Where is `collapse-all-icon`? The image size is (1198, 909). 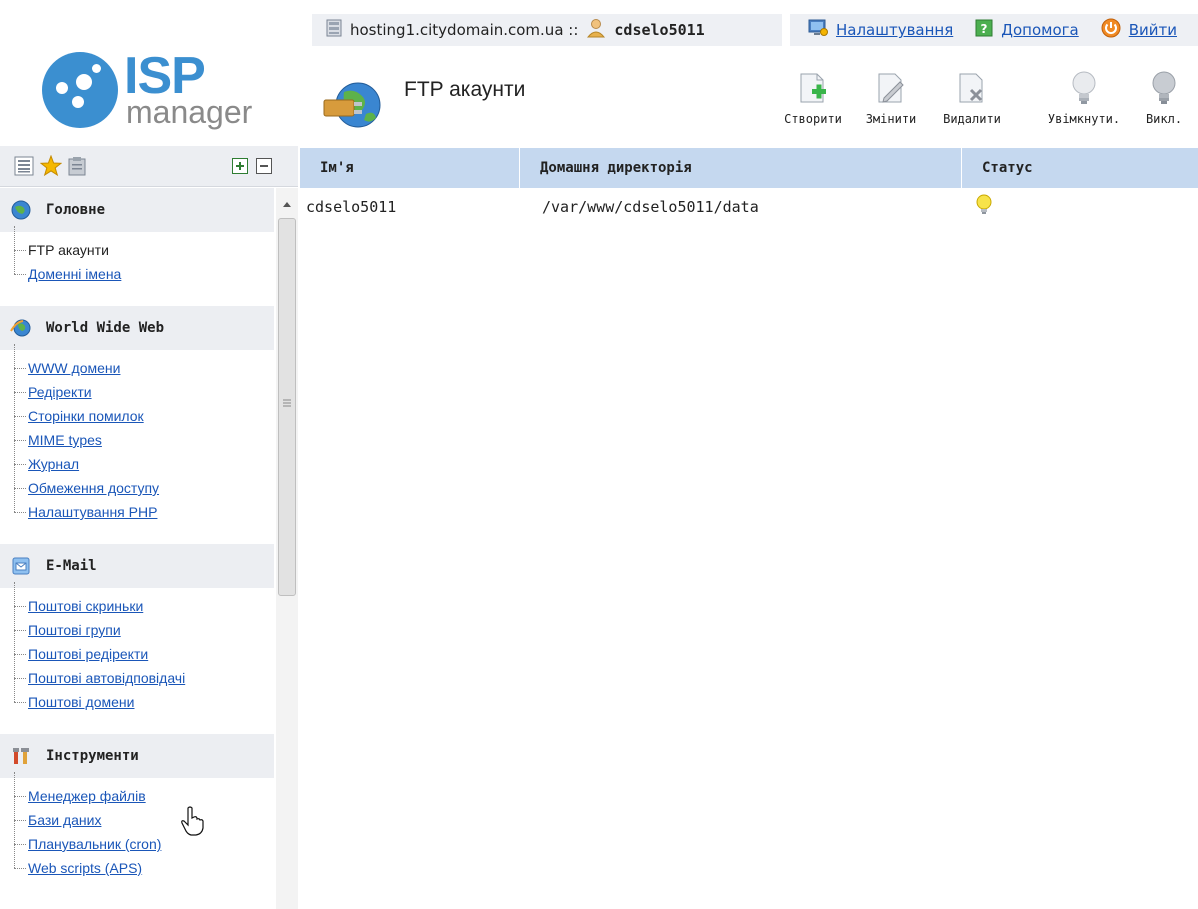
collapse-all-icon is located at coordinates (264, 168).